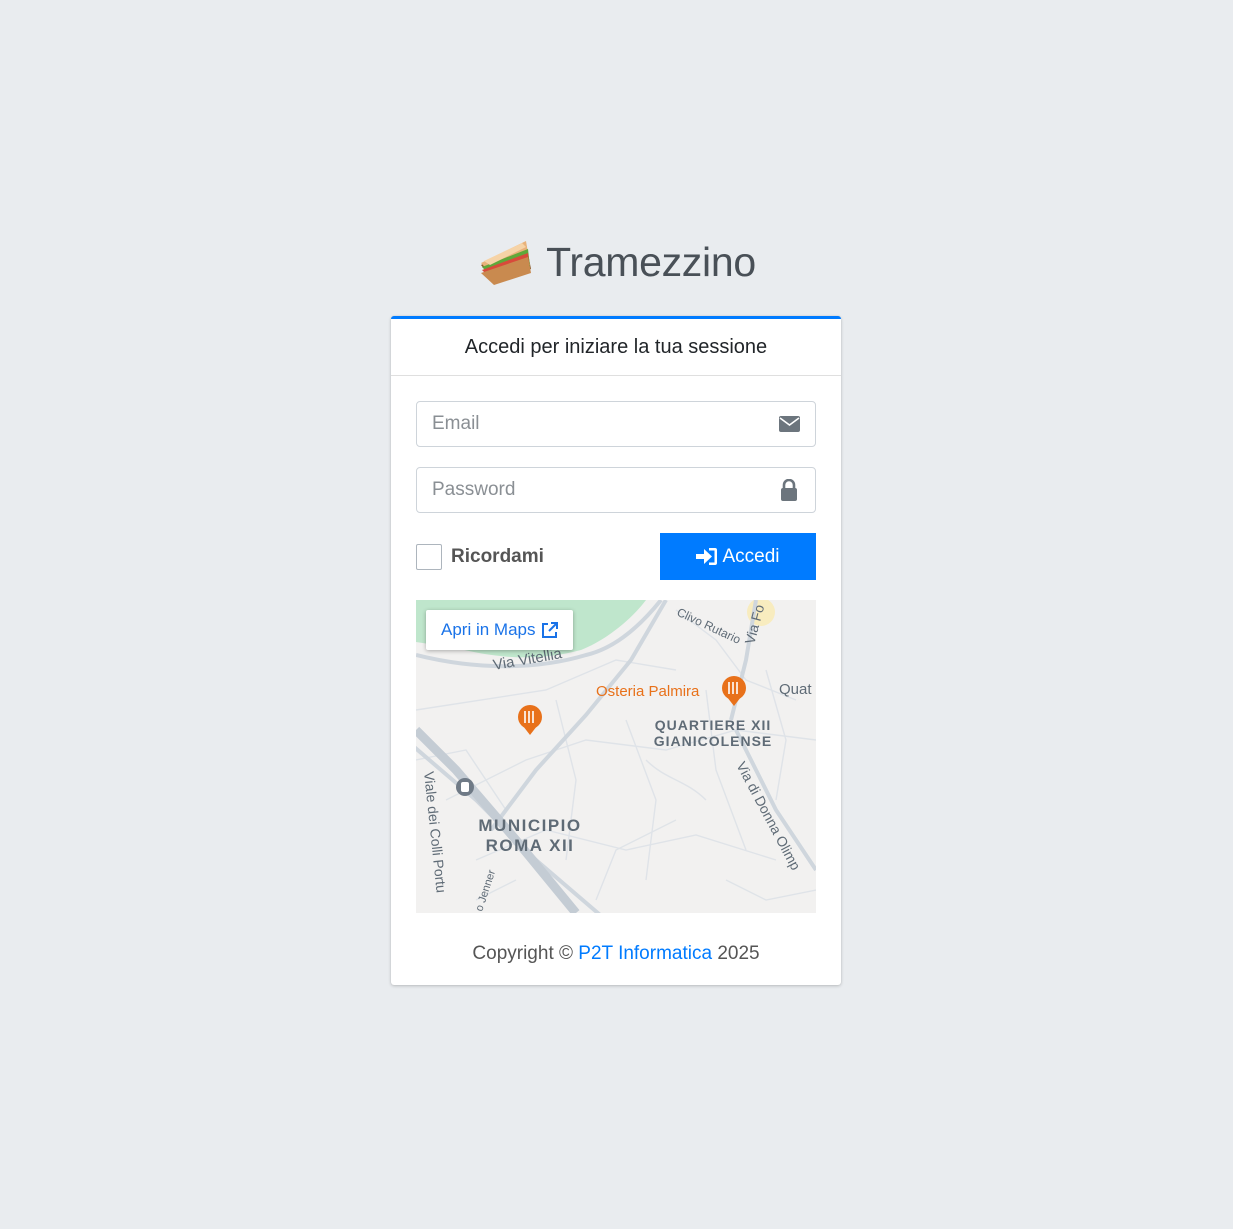  I want to click on copyright-year: 2025, so click(736, 953).